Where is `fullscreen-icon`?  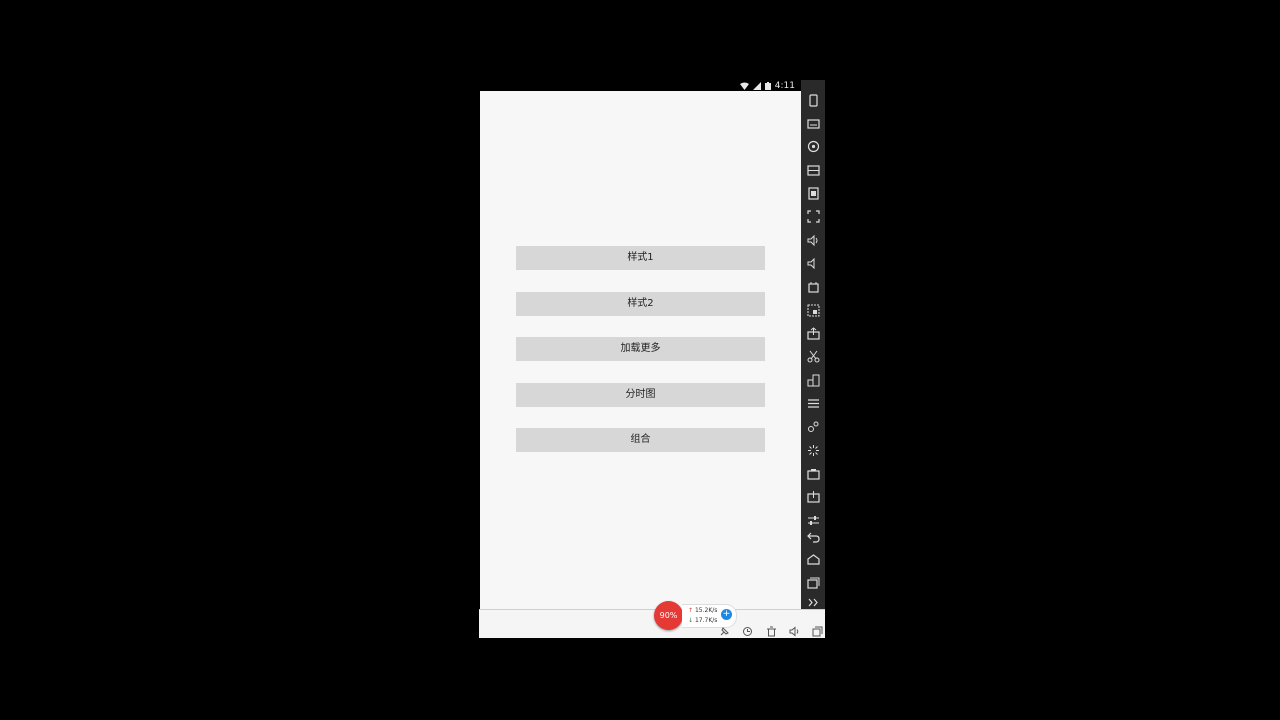
fullscreen-icon is located at coordinates (813, 216).